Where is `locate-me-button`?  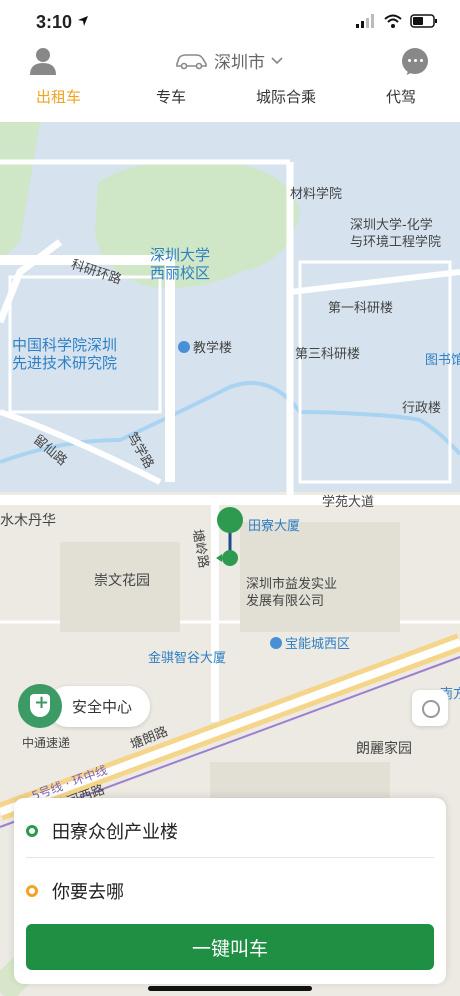 locate-me-button is located at coordinates (430, 708).